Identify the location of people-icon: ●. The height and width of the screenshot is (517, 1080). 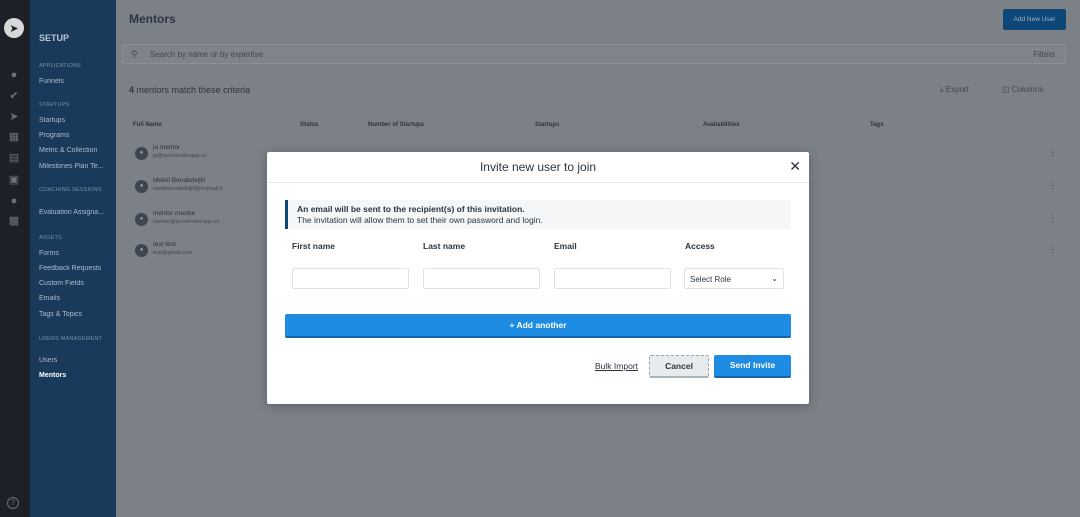
(14, 201).